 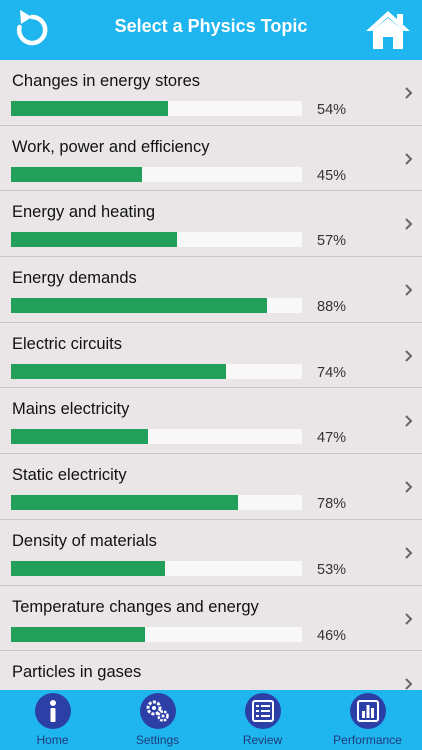 I want to click on tab-review: Review, so click(x=262, y=720).